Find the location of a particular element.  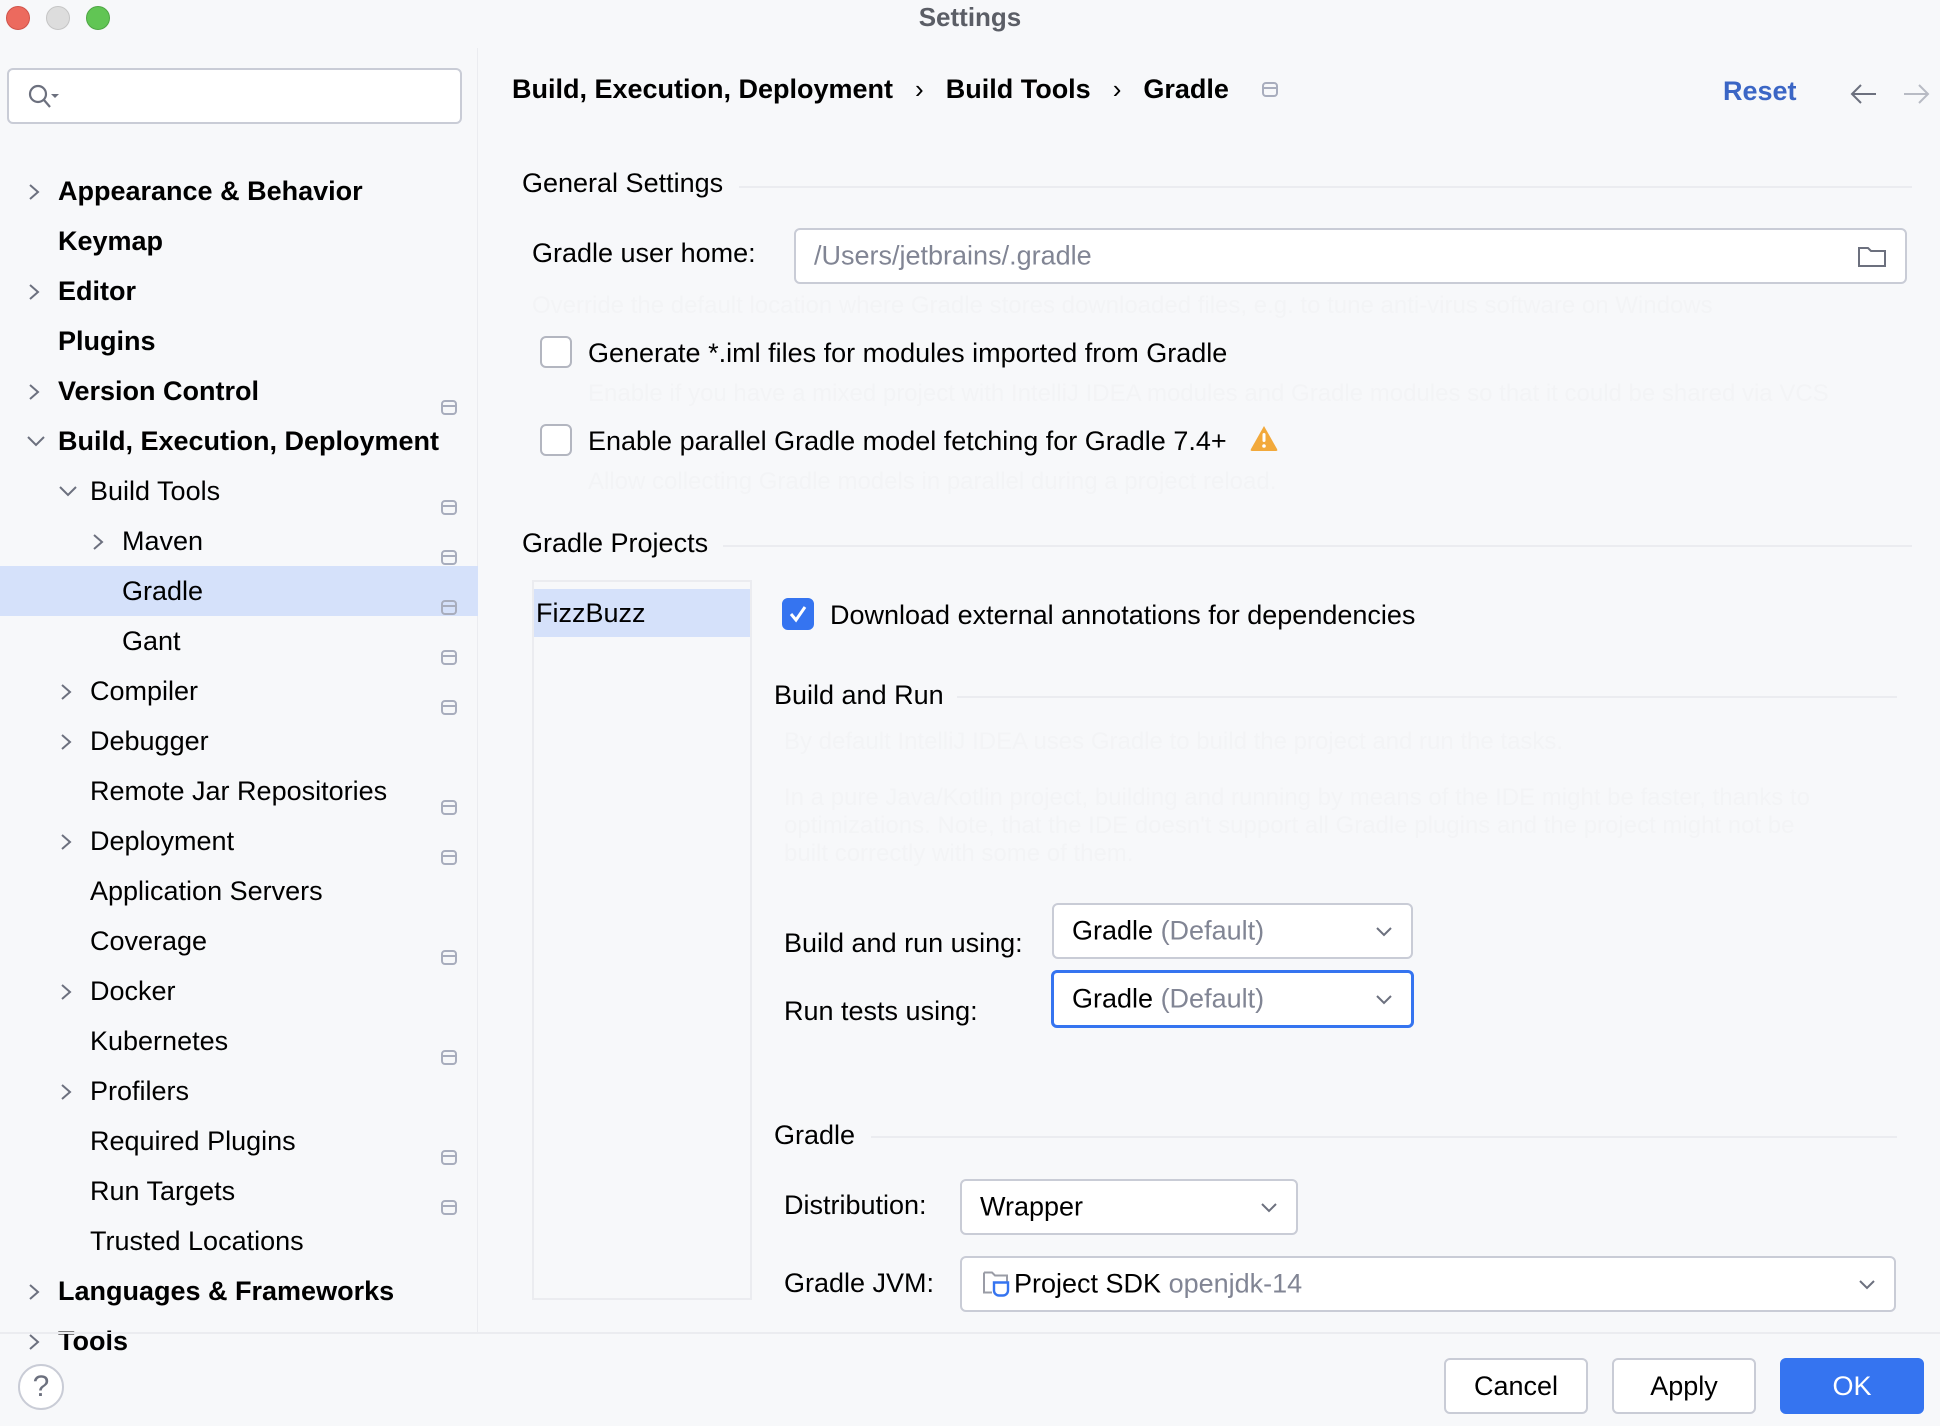

sidebar-item-label: Gant is located at coordinates (151, 641).